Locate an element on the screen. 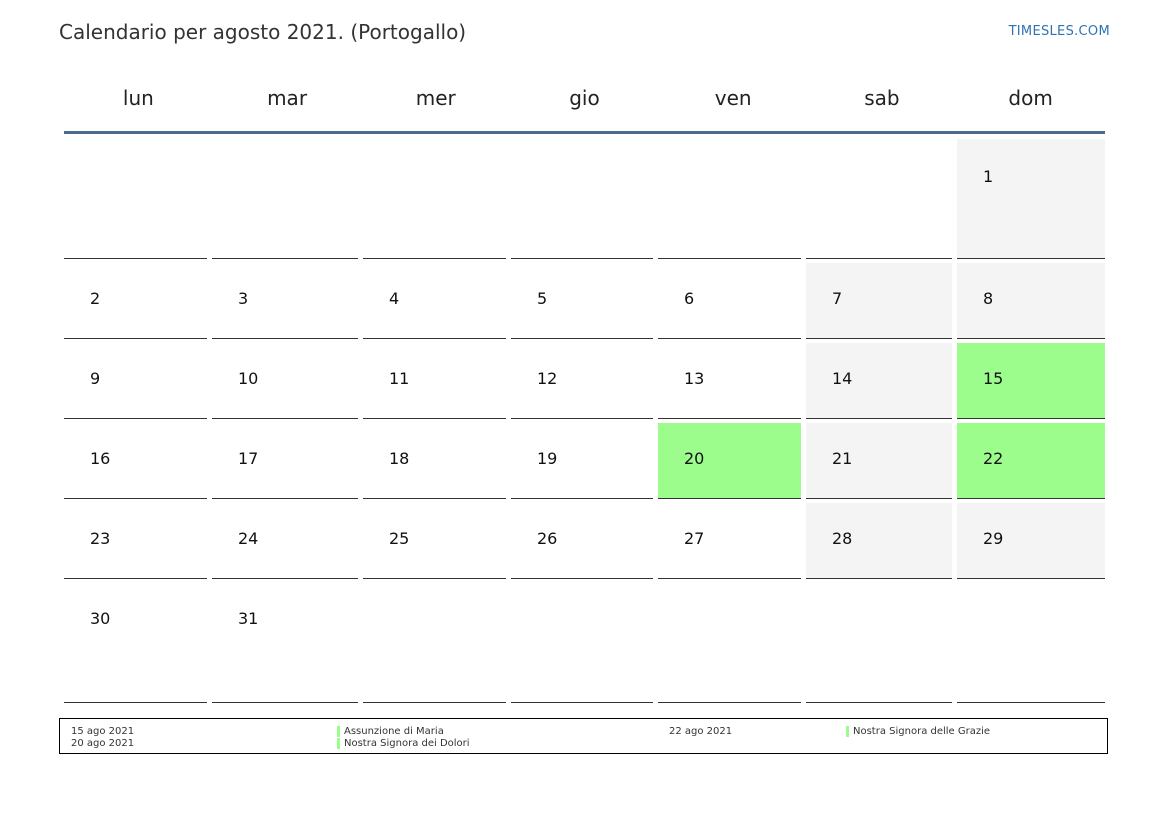 Image resolution: width=1169 pixels, height=827 pixels. calendar-day-cell: 30 is located at coordinates (135, 643).